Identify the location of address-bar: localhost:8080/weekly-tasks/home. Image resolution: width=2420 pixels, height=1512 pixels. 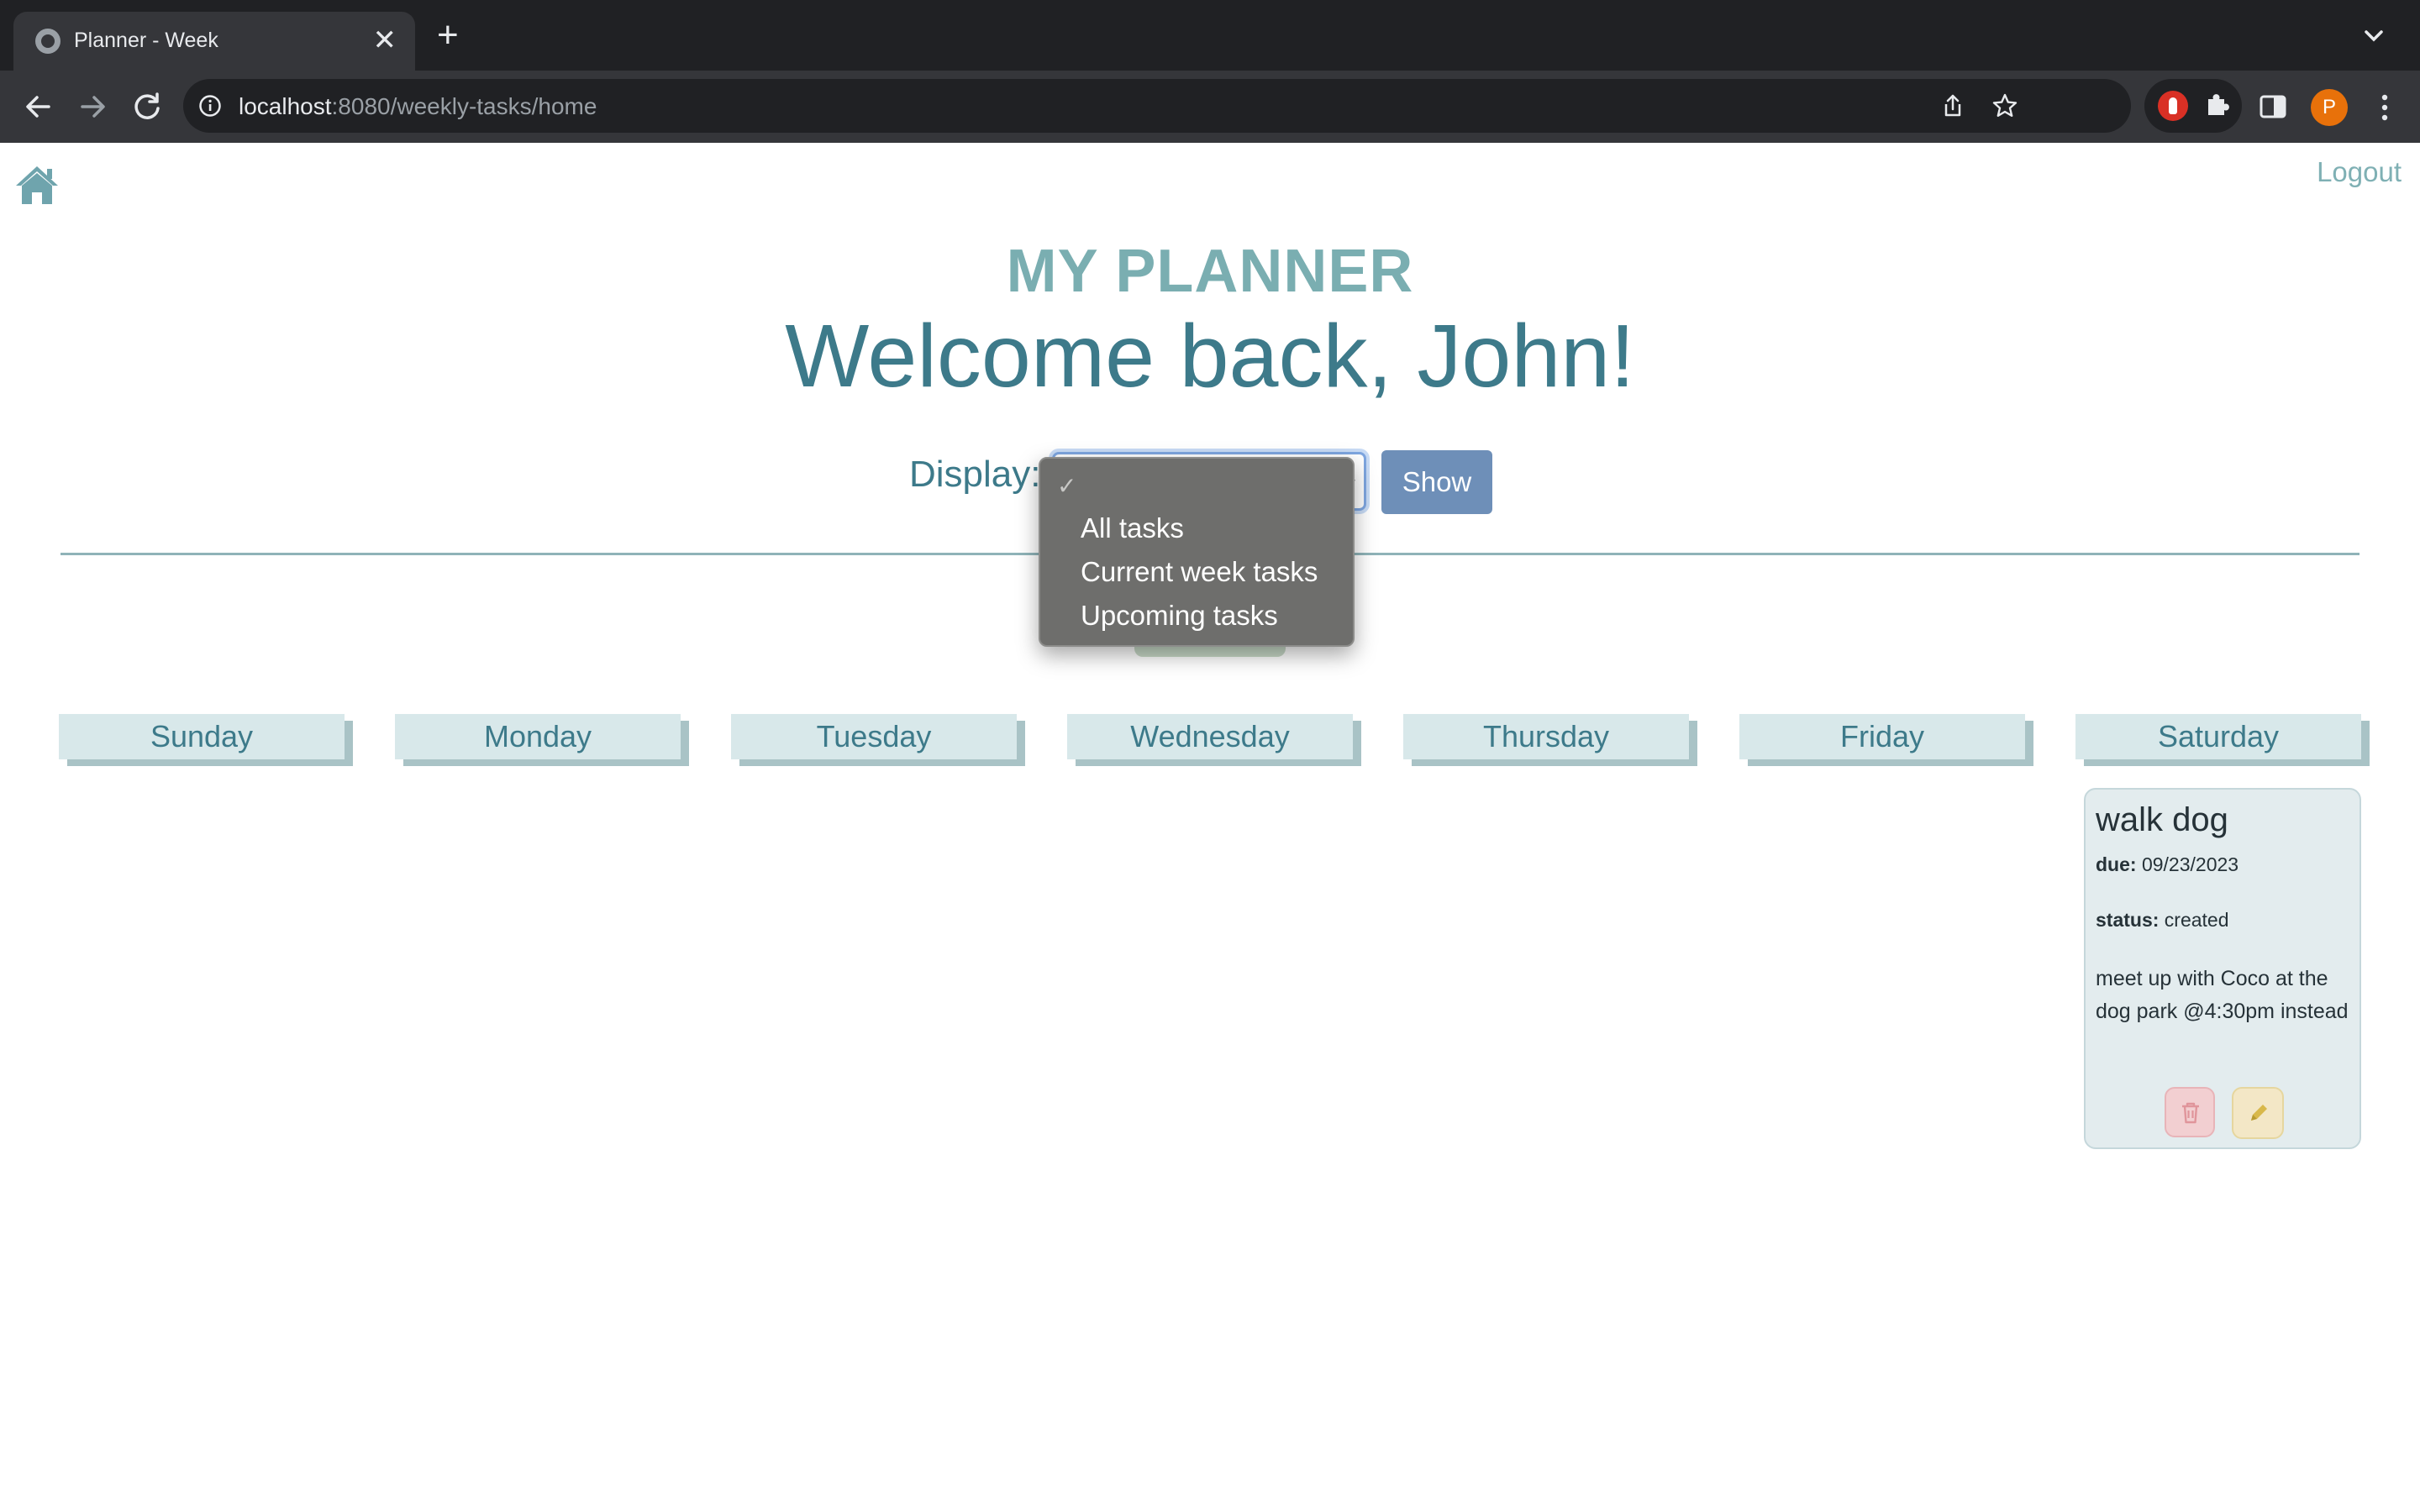
(1157, 106).